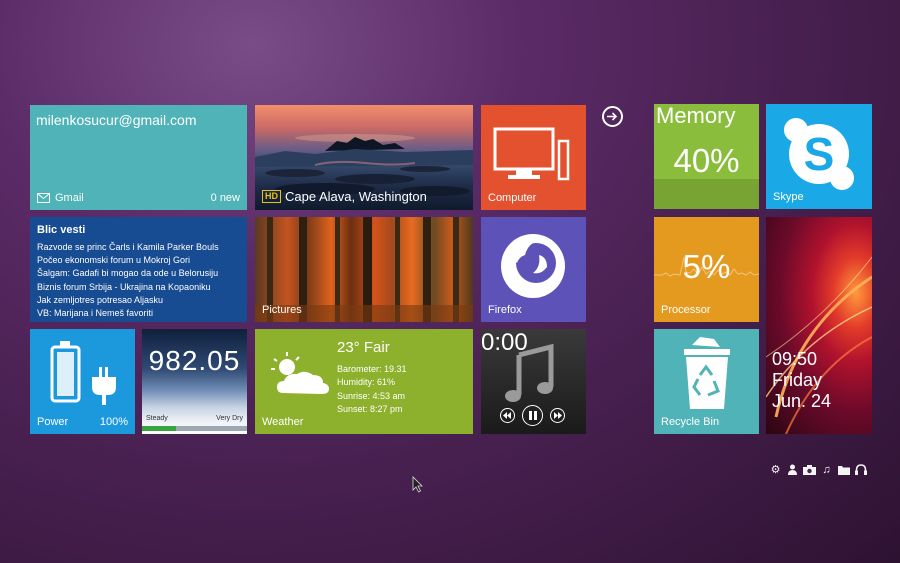 This screenshot has height=563, width=900. Describe the element at coordinates (512, 198) in the screenshot. I see `computer-label: Computer` at that location.